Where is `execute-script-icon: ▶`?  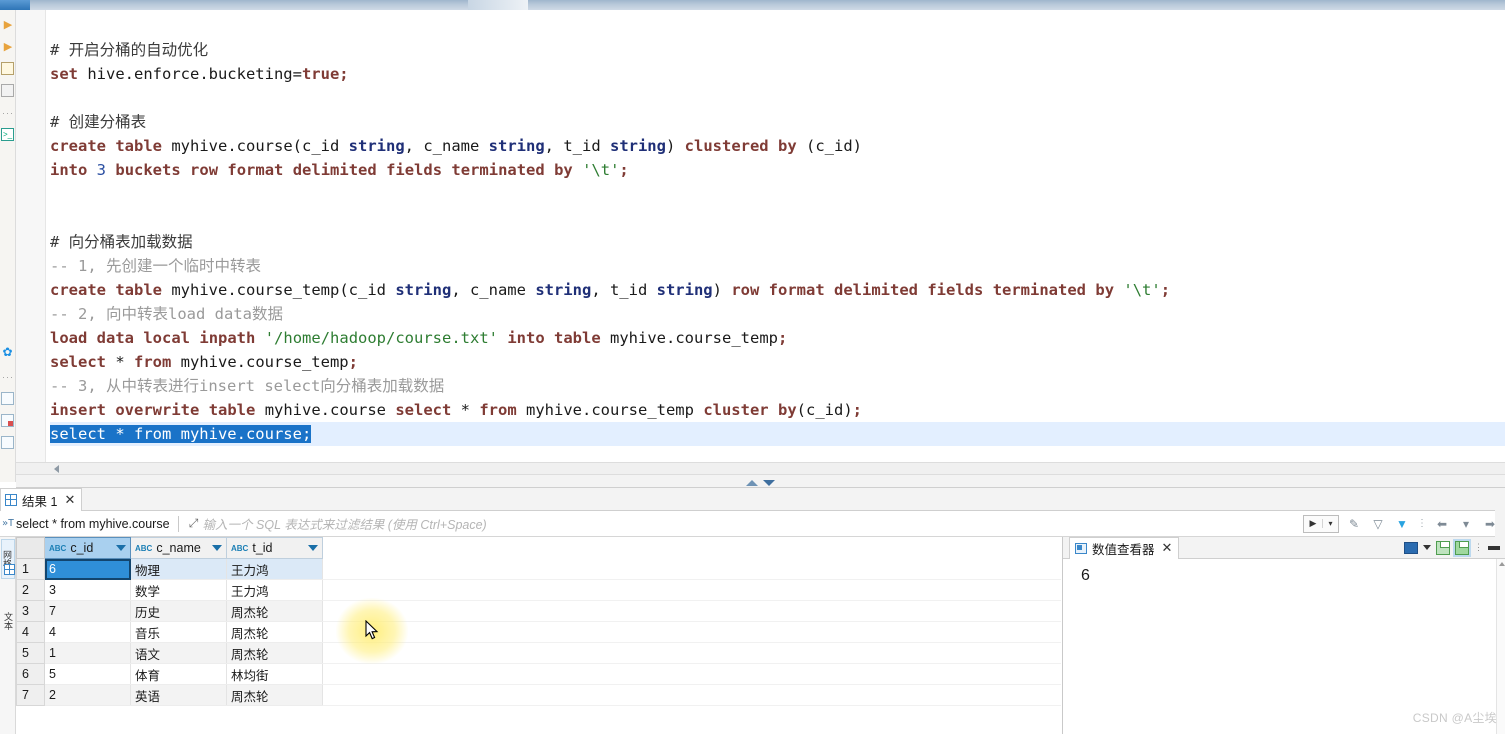
execute-script-icon: ▶ is located at coordinates (8, 47).